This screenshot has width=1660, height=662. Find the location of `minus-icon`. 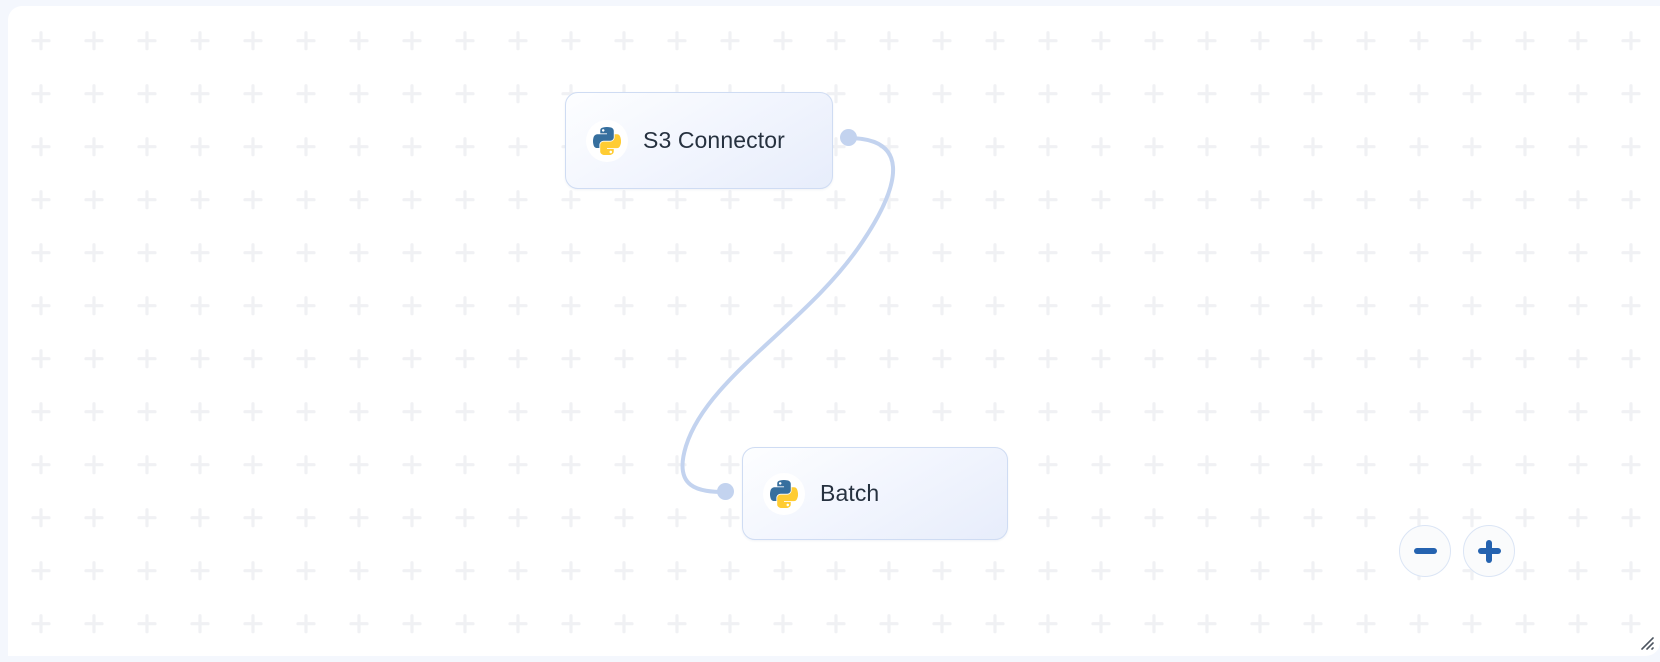

minus-icon is located at coordinates (1425, 551).